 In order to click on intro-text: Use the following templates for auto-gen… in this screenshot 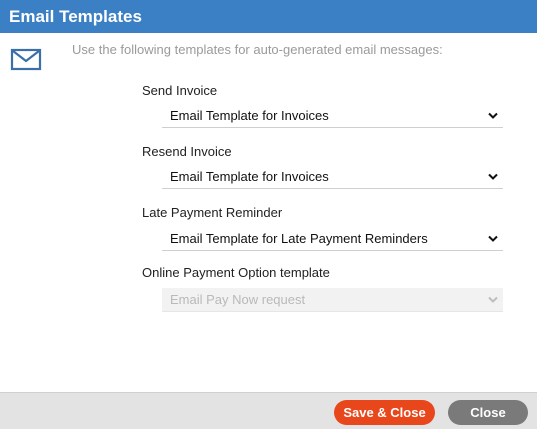, I will do `click(257, 49)`.